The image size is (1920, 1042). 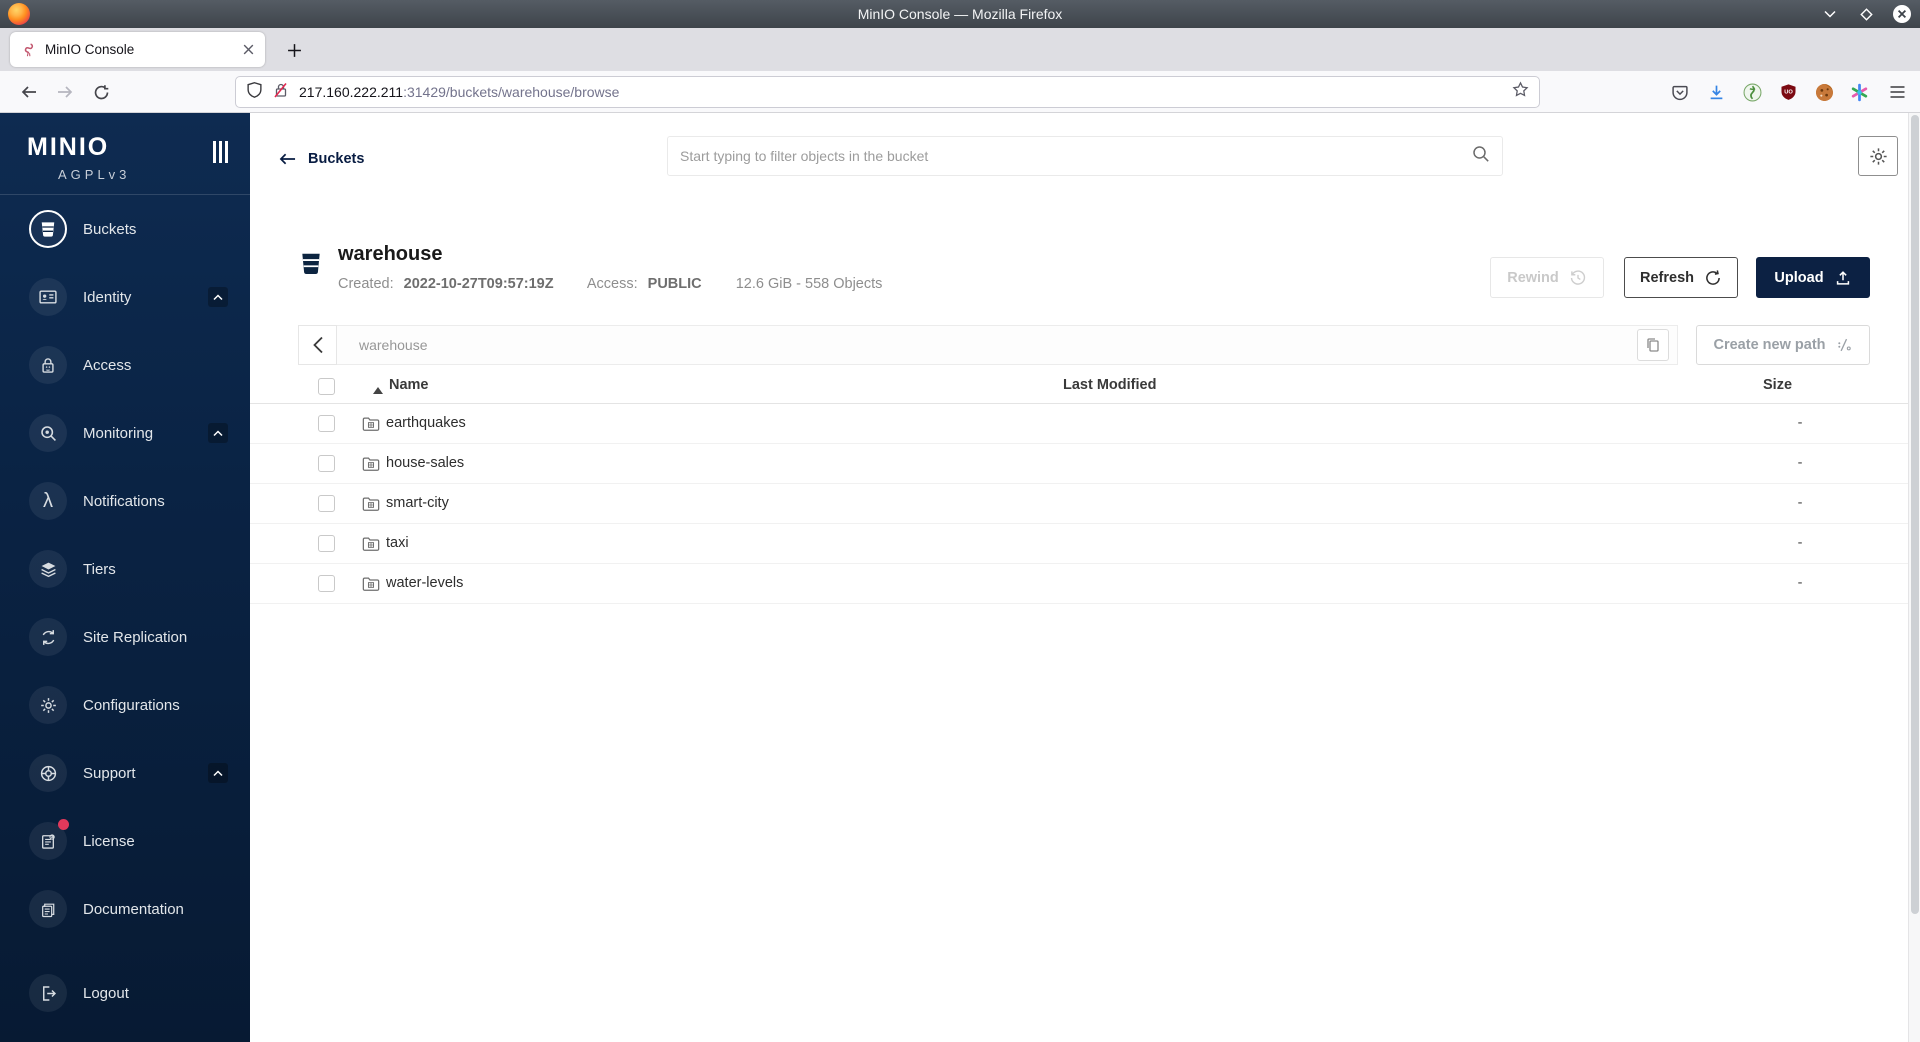 What do you see at coordinates (1824, 92) in the screenshot?
I see `cookie-icon` at bounding box center [1824, 92].